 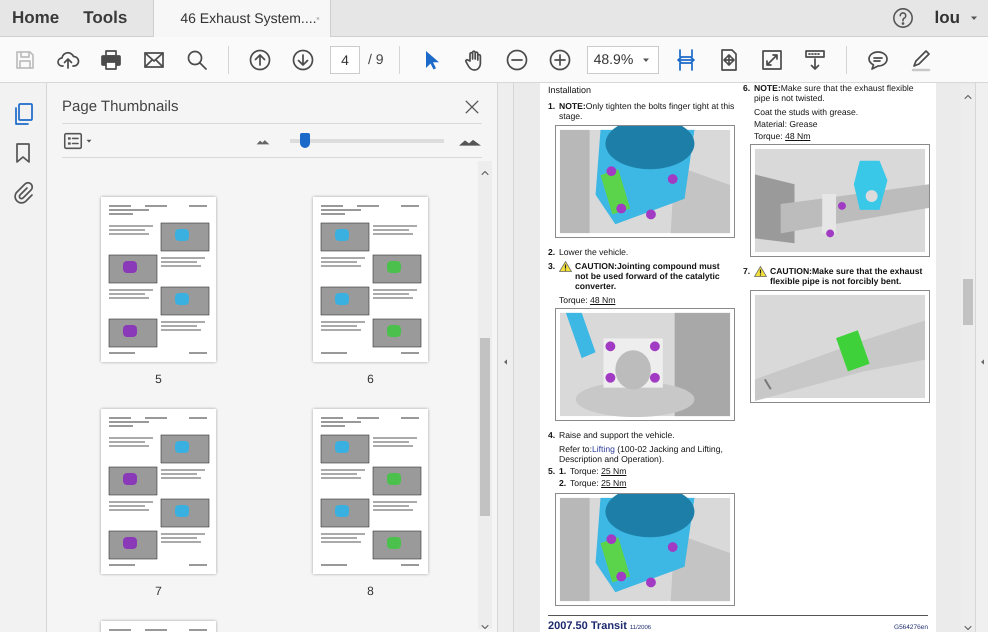 I want to click on reference-text: Refer to:Lifting (100-02 Jacking and Lifting, Description and Operation)., so click(x=641, y=454).